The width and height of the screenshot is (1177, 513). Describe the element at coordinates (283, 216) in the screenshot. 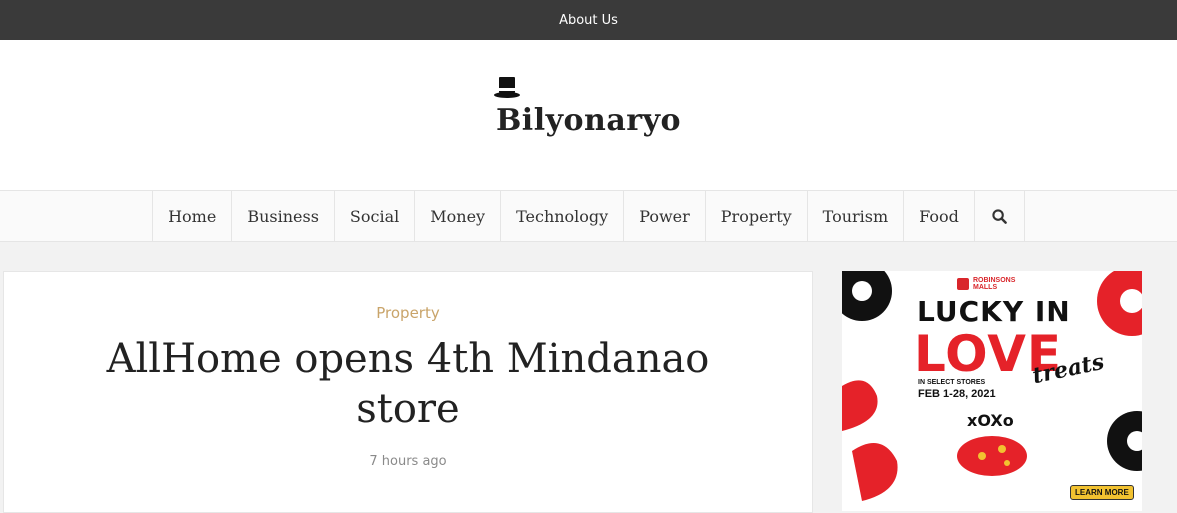

I see `nav-item-business: Business` at that location.